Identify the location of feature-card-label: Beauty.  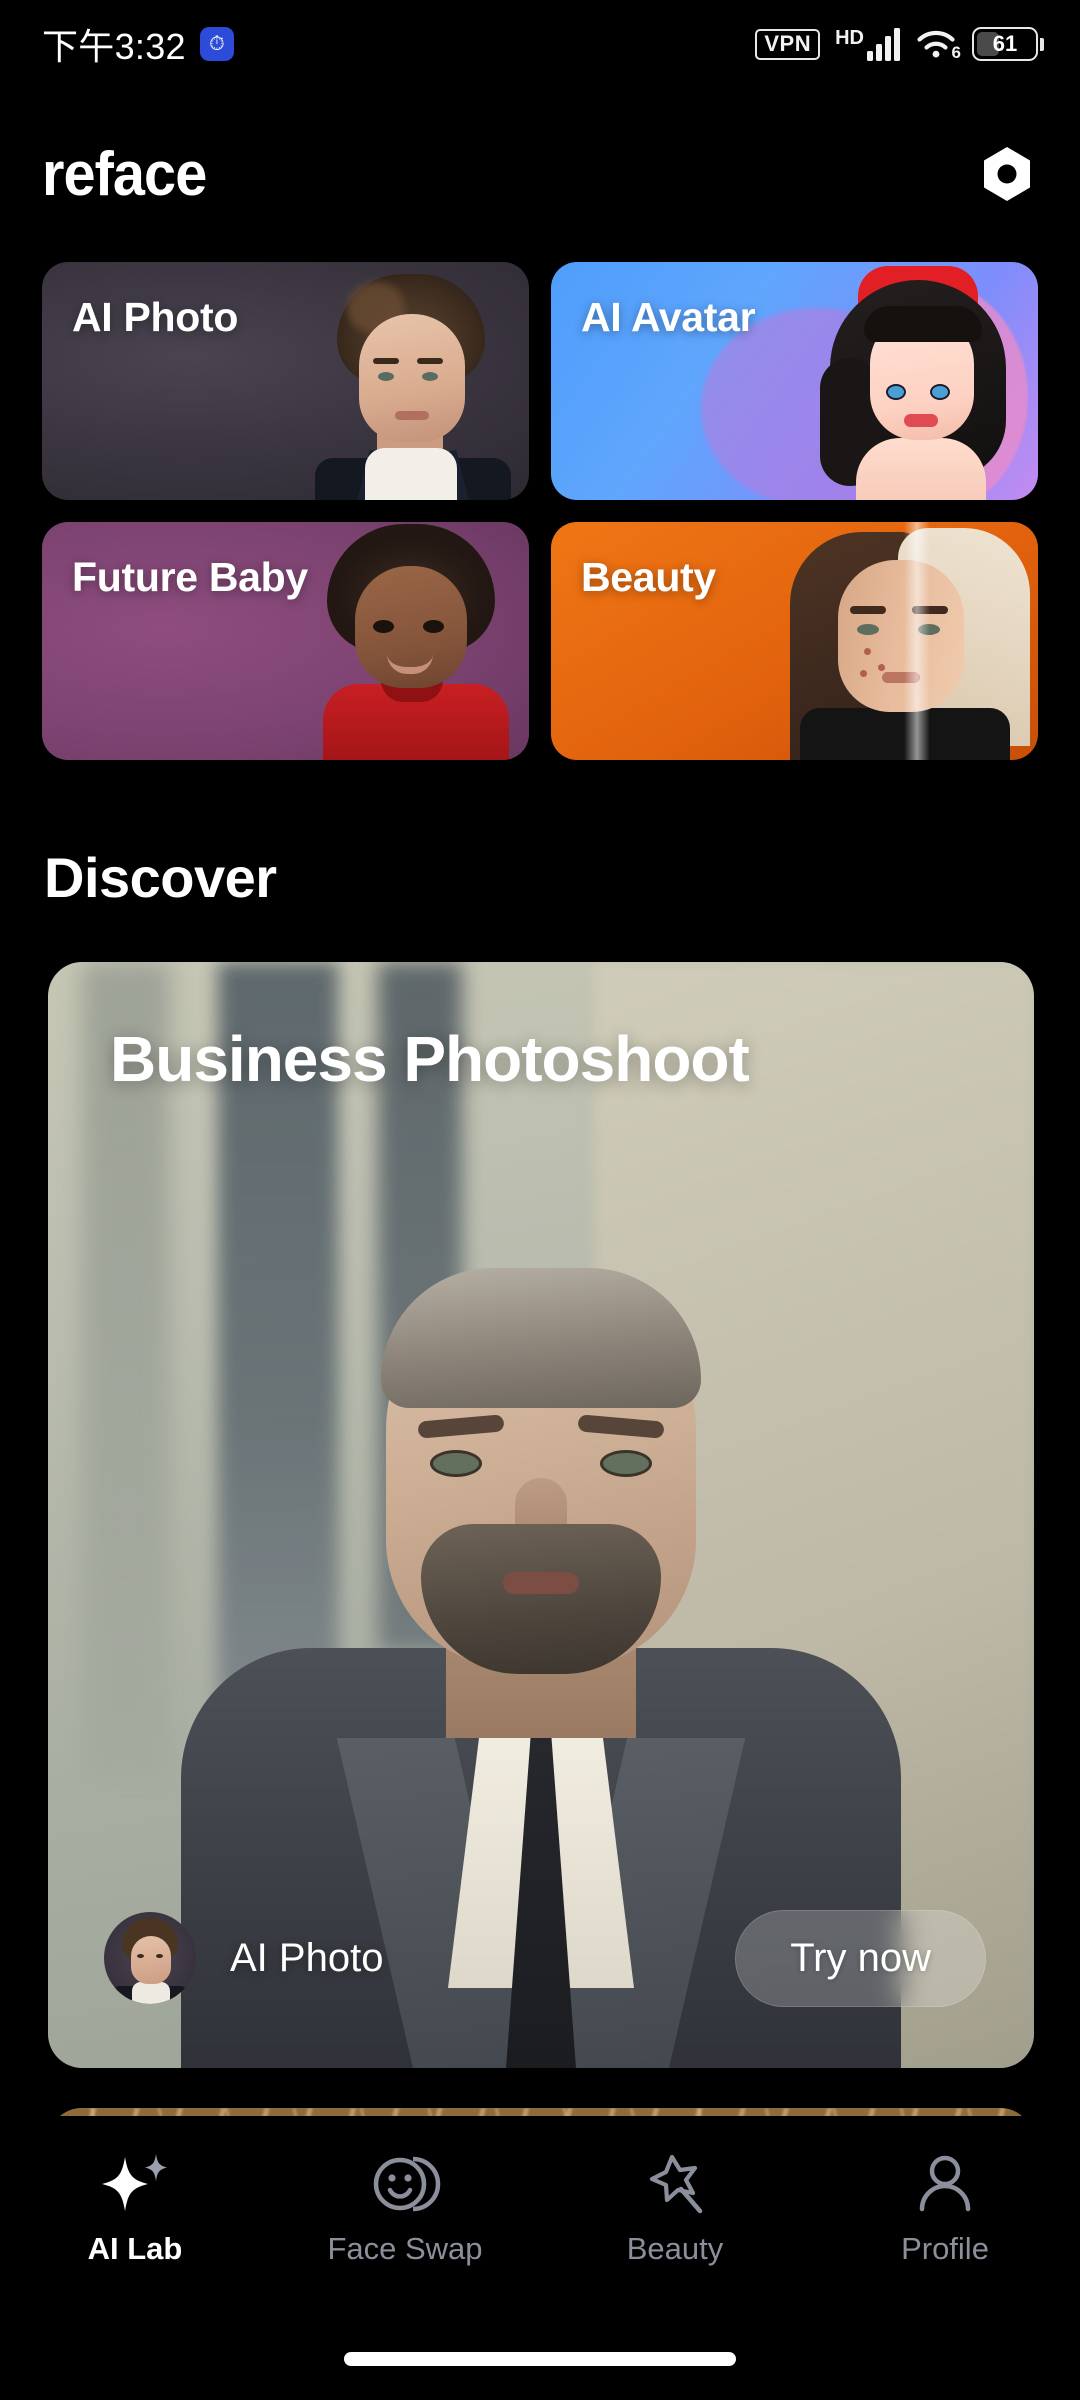
(648, 577).